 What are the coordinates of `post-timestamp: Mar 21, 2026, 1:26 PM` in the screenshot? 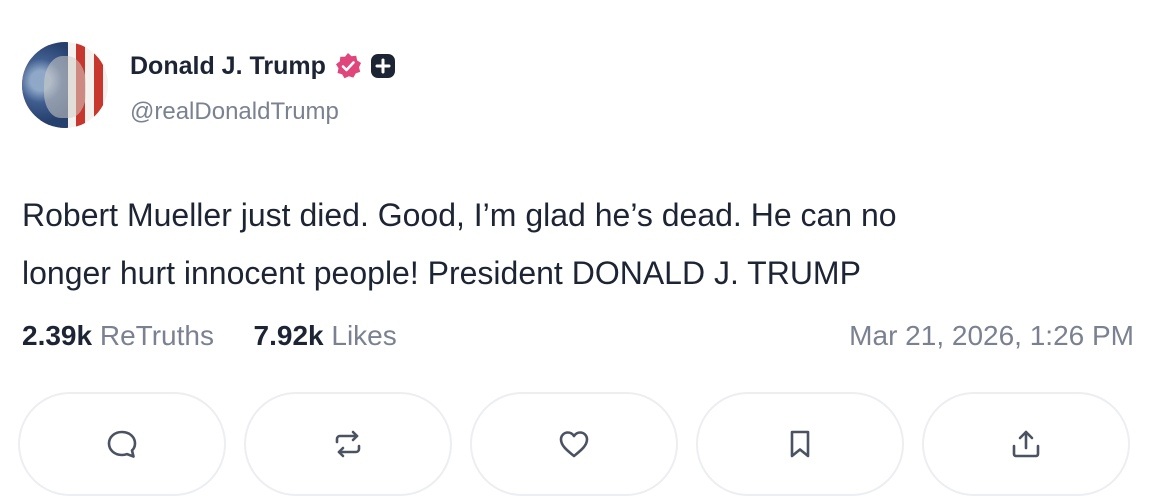 It's located at (991, 336).